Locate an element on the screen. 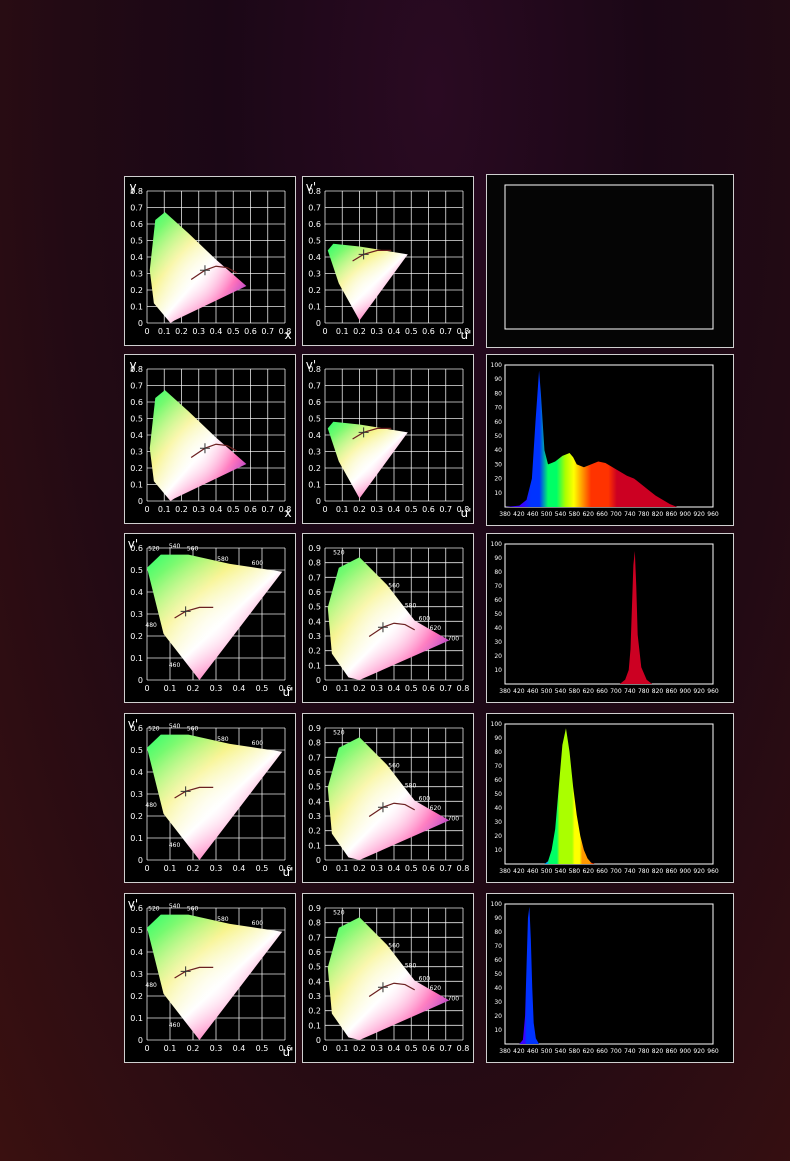  wavelength-label: 460 is located at coordinates (175, 665).